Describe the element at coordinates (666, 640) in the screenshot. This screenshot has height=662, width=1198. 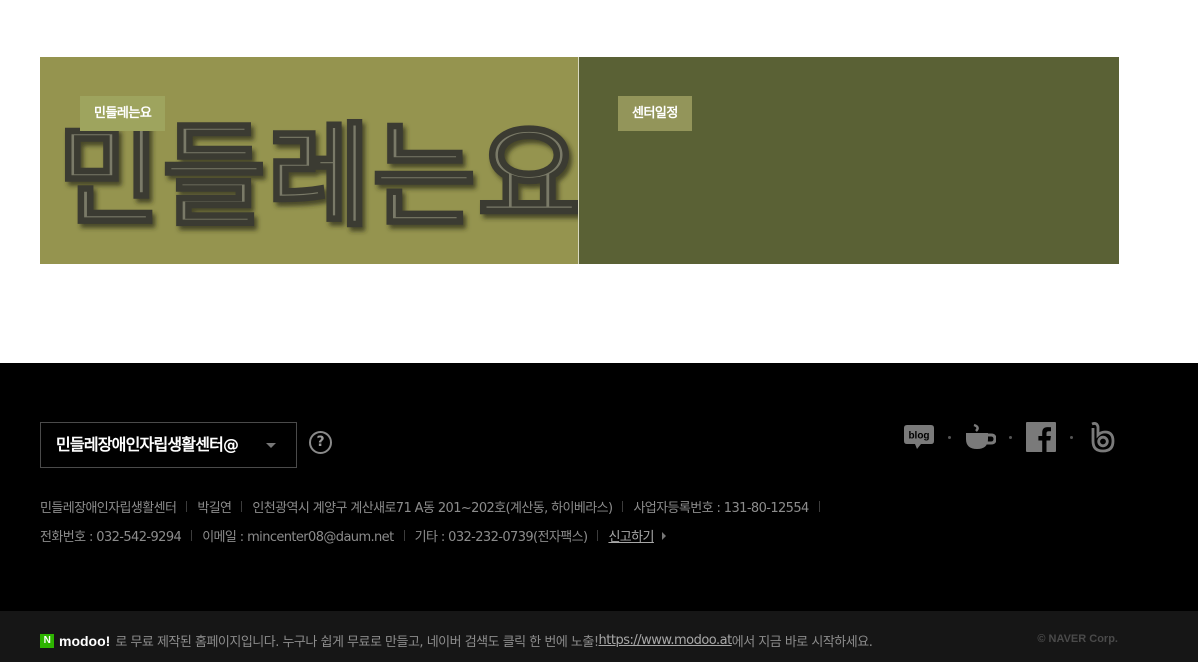
I see `modoo-url-link: https://www.modoo.at` at that location.